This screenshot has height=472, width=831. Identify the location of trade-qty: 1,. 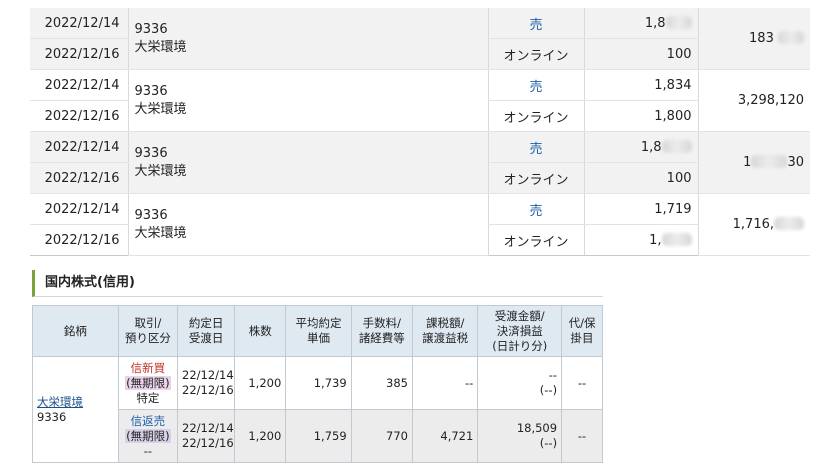
(641, 240).